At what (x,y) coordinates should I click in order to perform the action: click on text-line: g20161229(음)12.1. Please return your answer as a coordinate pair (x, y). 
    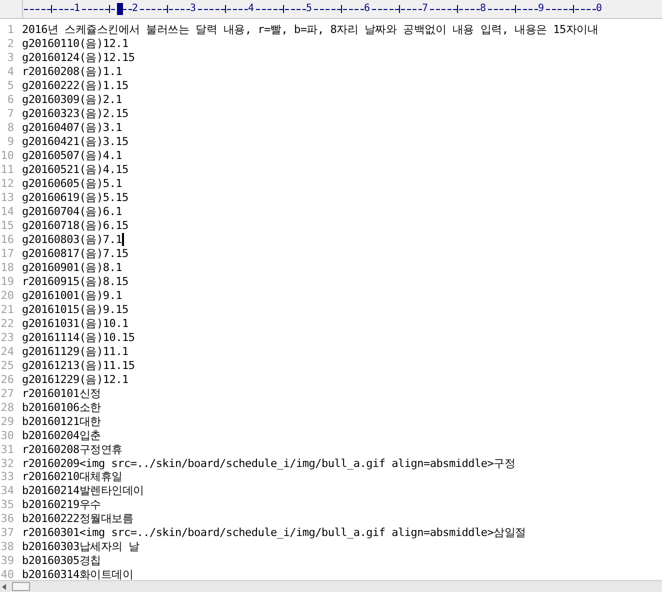
    Looking at the image, I should click on (76, 379).